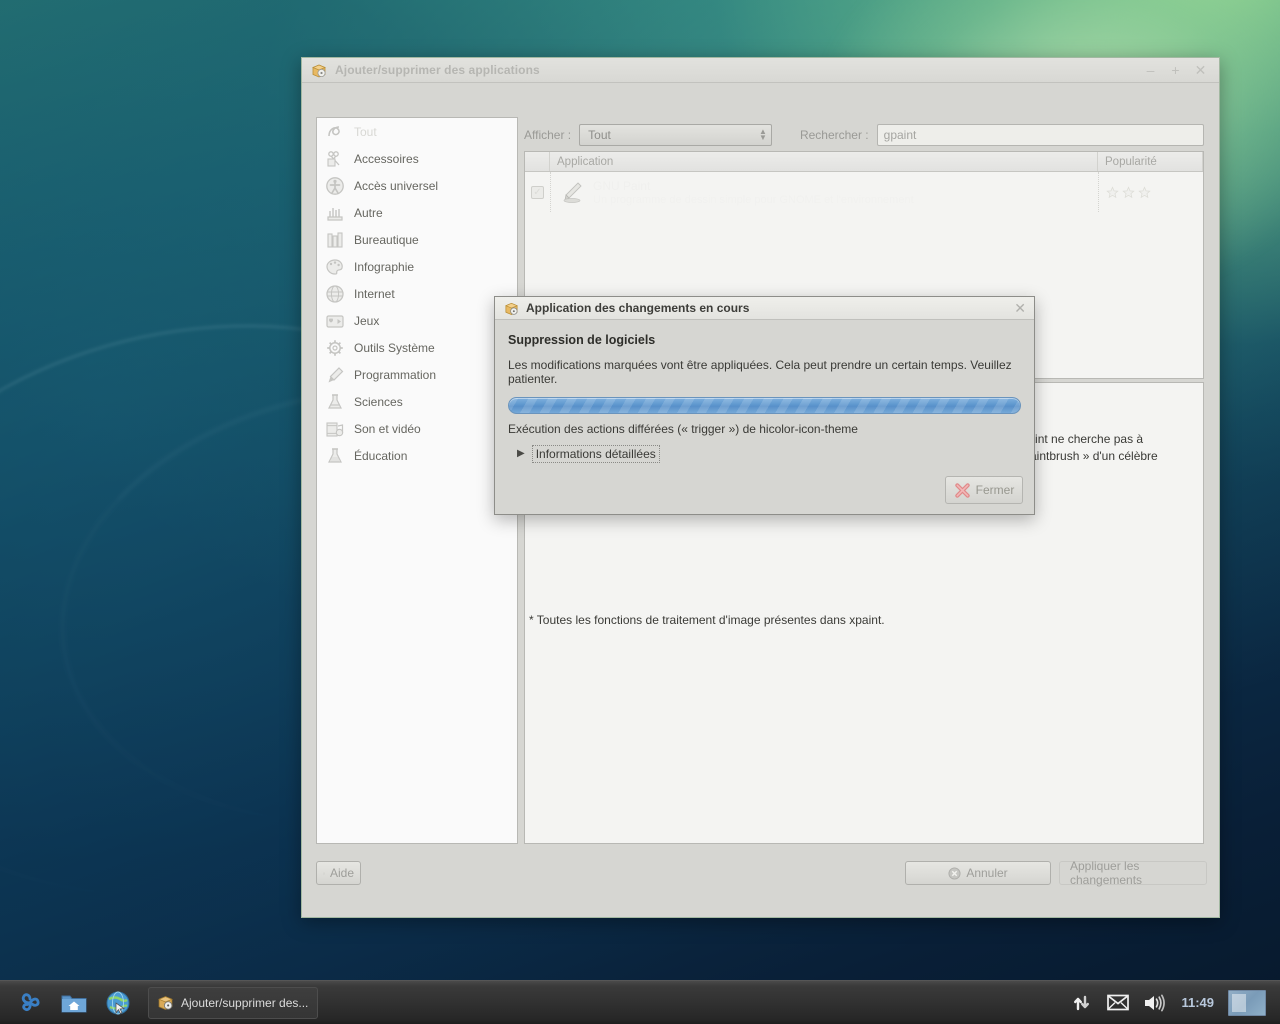  Describe the element at coordinates (417, 293) in the screenshot. I see `sidebar-item-internet: Internet` at that location.